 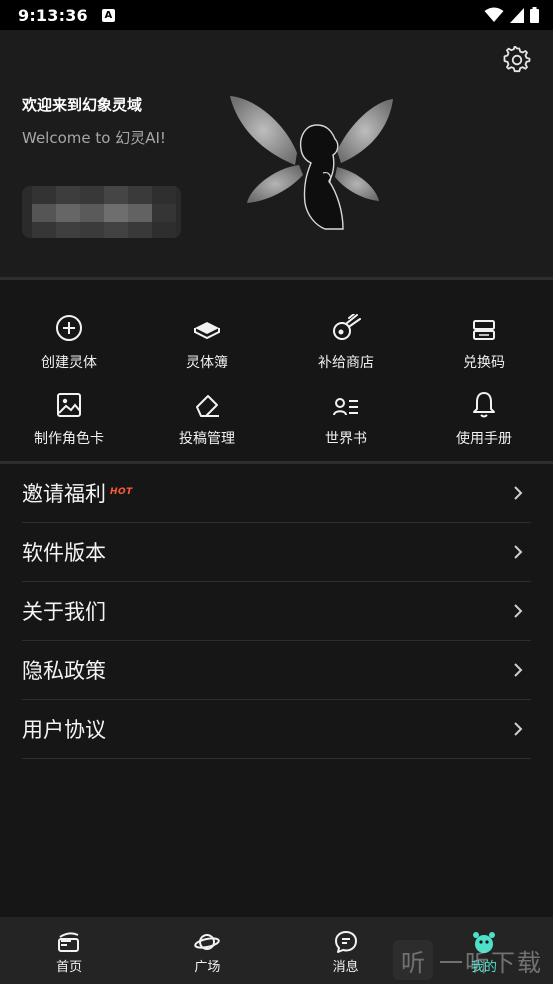 What do you see at coordinates (484, 439) in the screenshot?
I see `grid-label: 使用手册` at bounding box center [484, 439].